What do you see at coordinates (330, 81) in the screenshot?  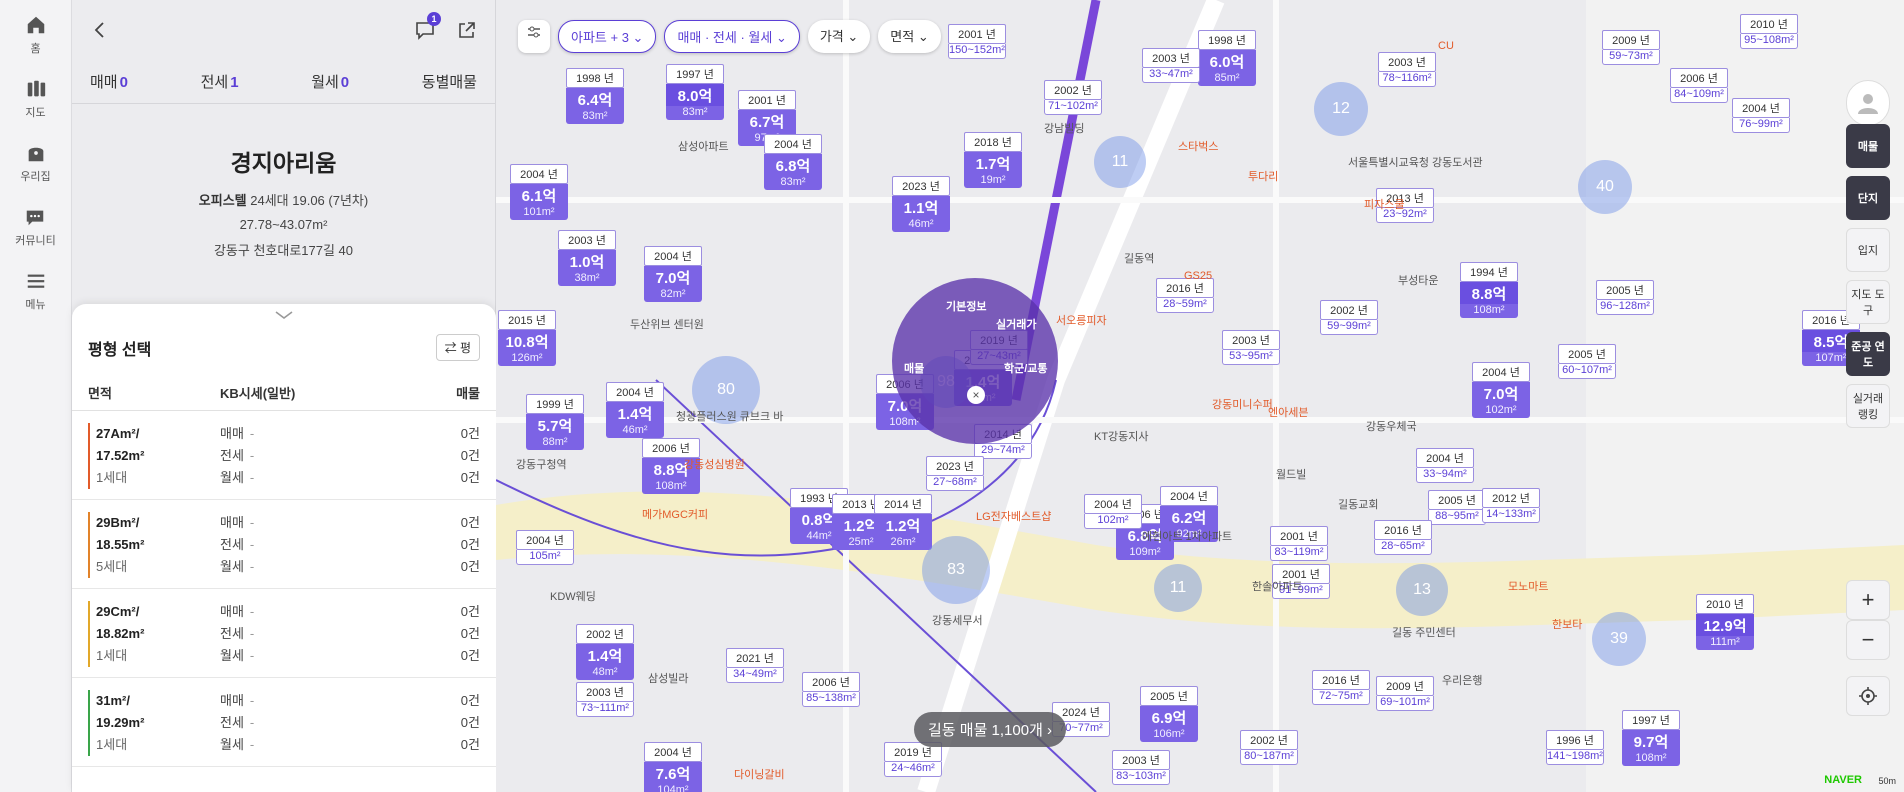 I see `tab-monthly: 월세 0` at bounding box center [330, 81].